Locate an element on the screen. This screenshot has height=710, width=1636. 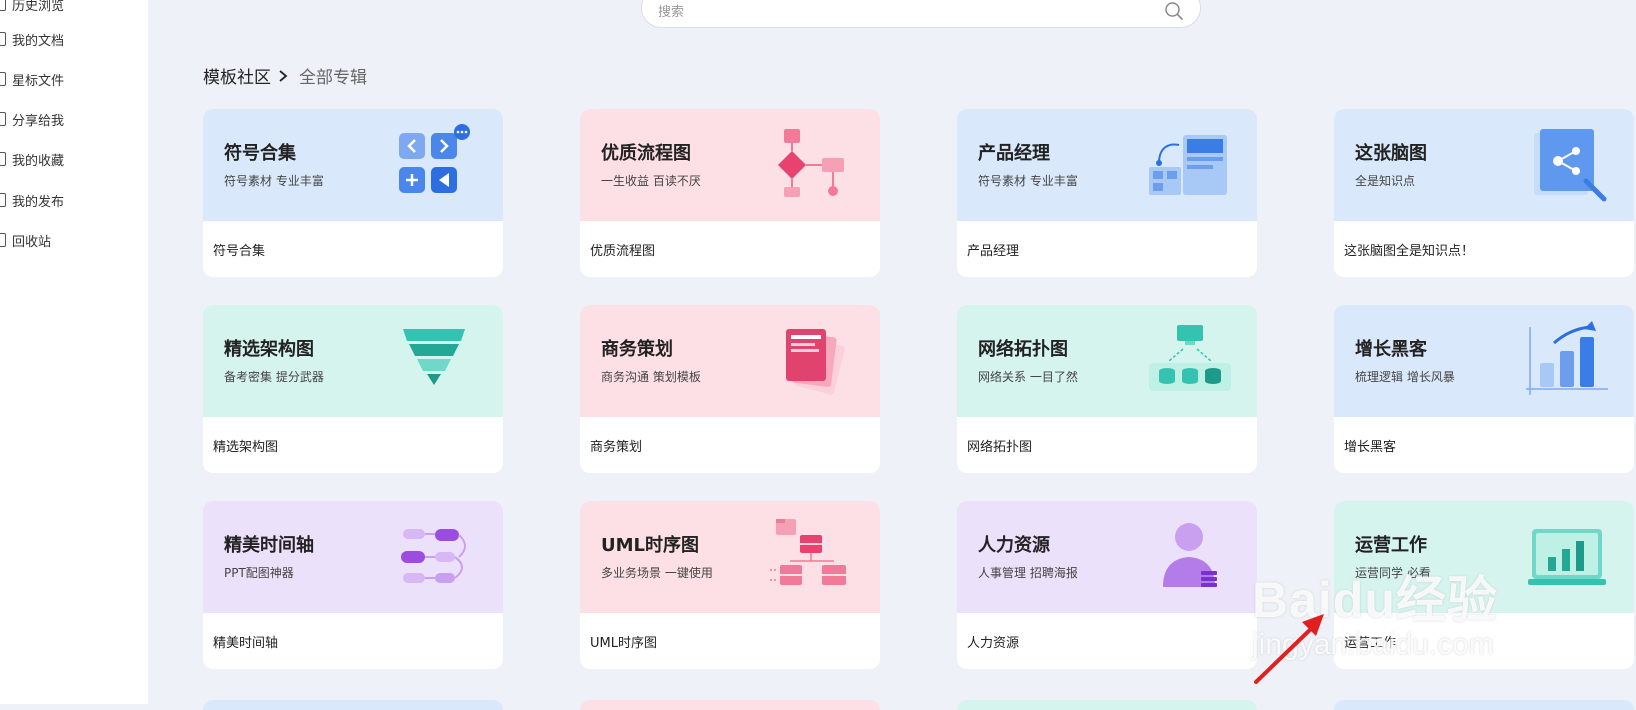
timeline-icon is located at coordinates (433, 556).